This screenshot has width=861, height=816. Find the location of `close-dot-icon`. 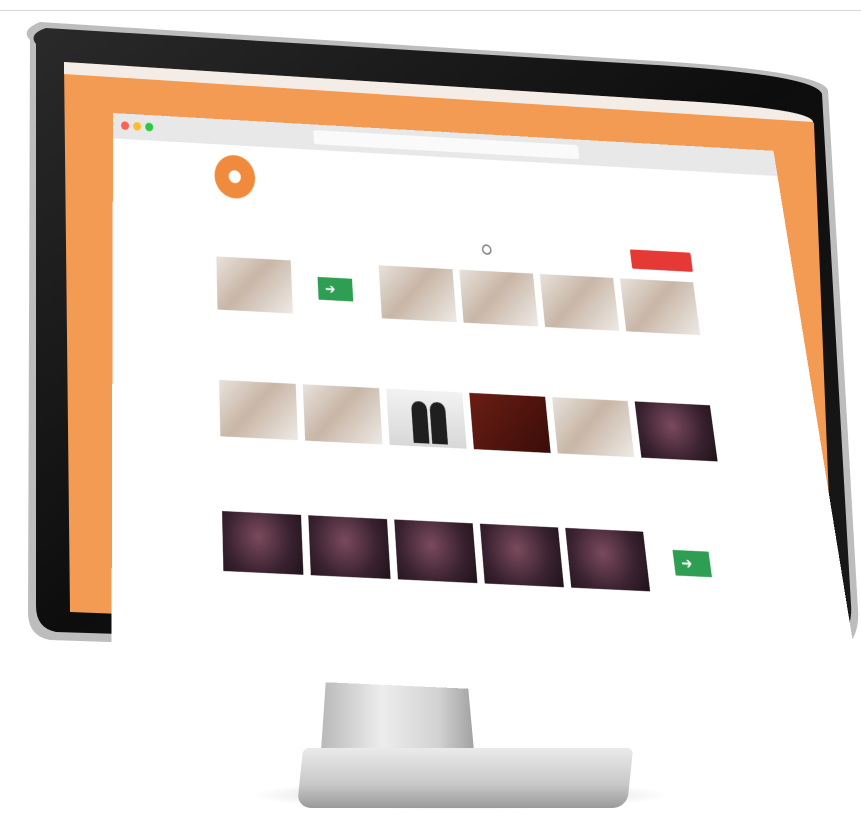

close-dot-icon is located at coordinates (125, 126).